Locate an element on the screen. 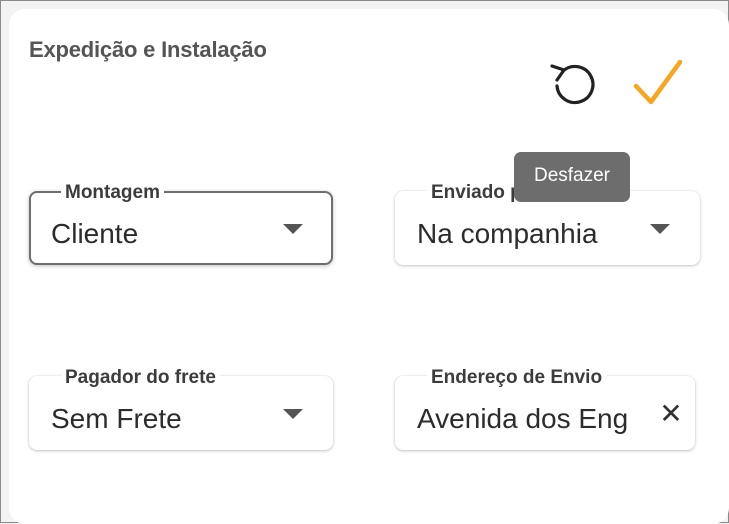 The width and height of the screenshot is (729, 524). confirm-button is located at coordinates (658, 83).